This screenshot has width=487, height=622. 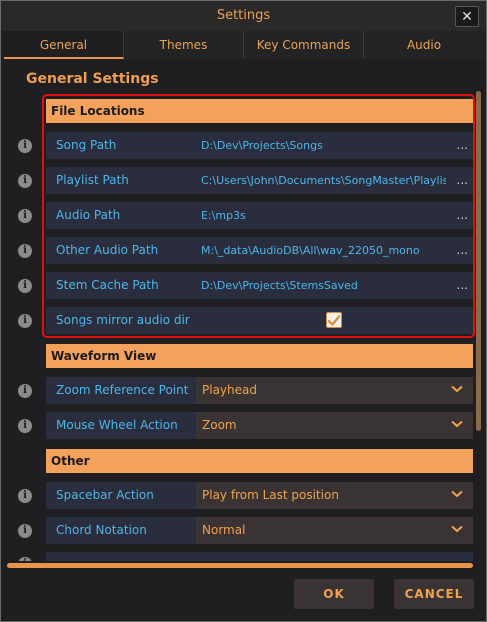 What do you see at coordinates (434, 594) in the screenshot?
I see `cancel-button: CANCEL` at bounding box center [434, 594].